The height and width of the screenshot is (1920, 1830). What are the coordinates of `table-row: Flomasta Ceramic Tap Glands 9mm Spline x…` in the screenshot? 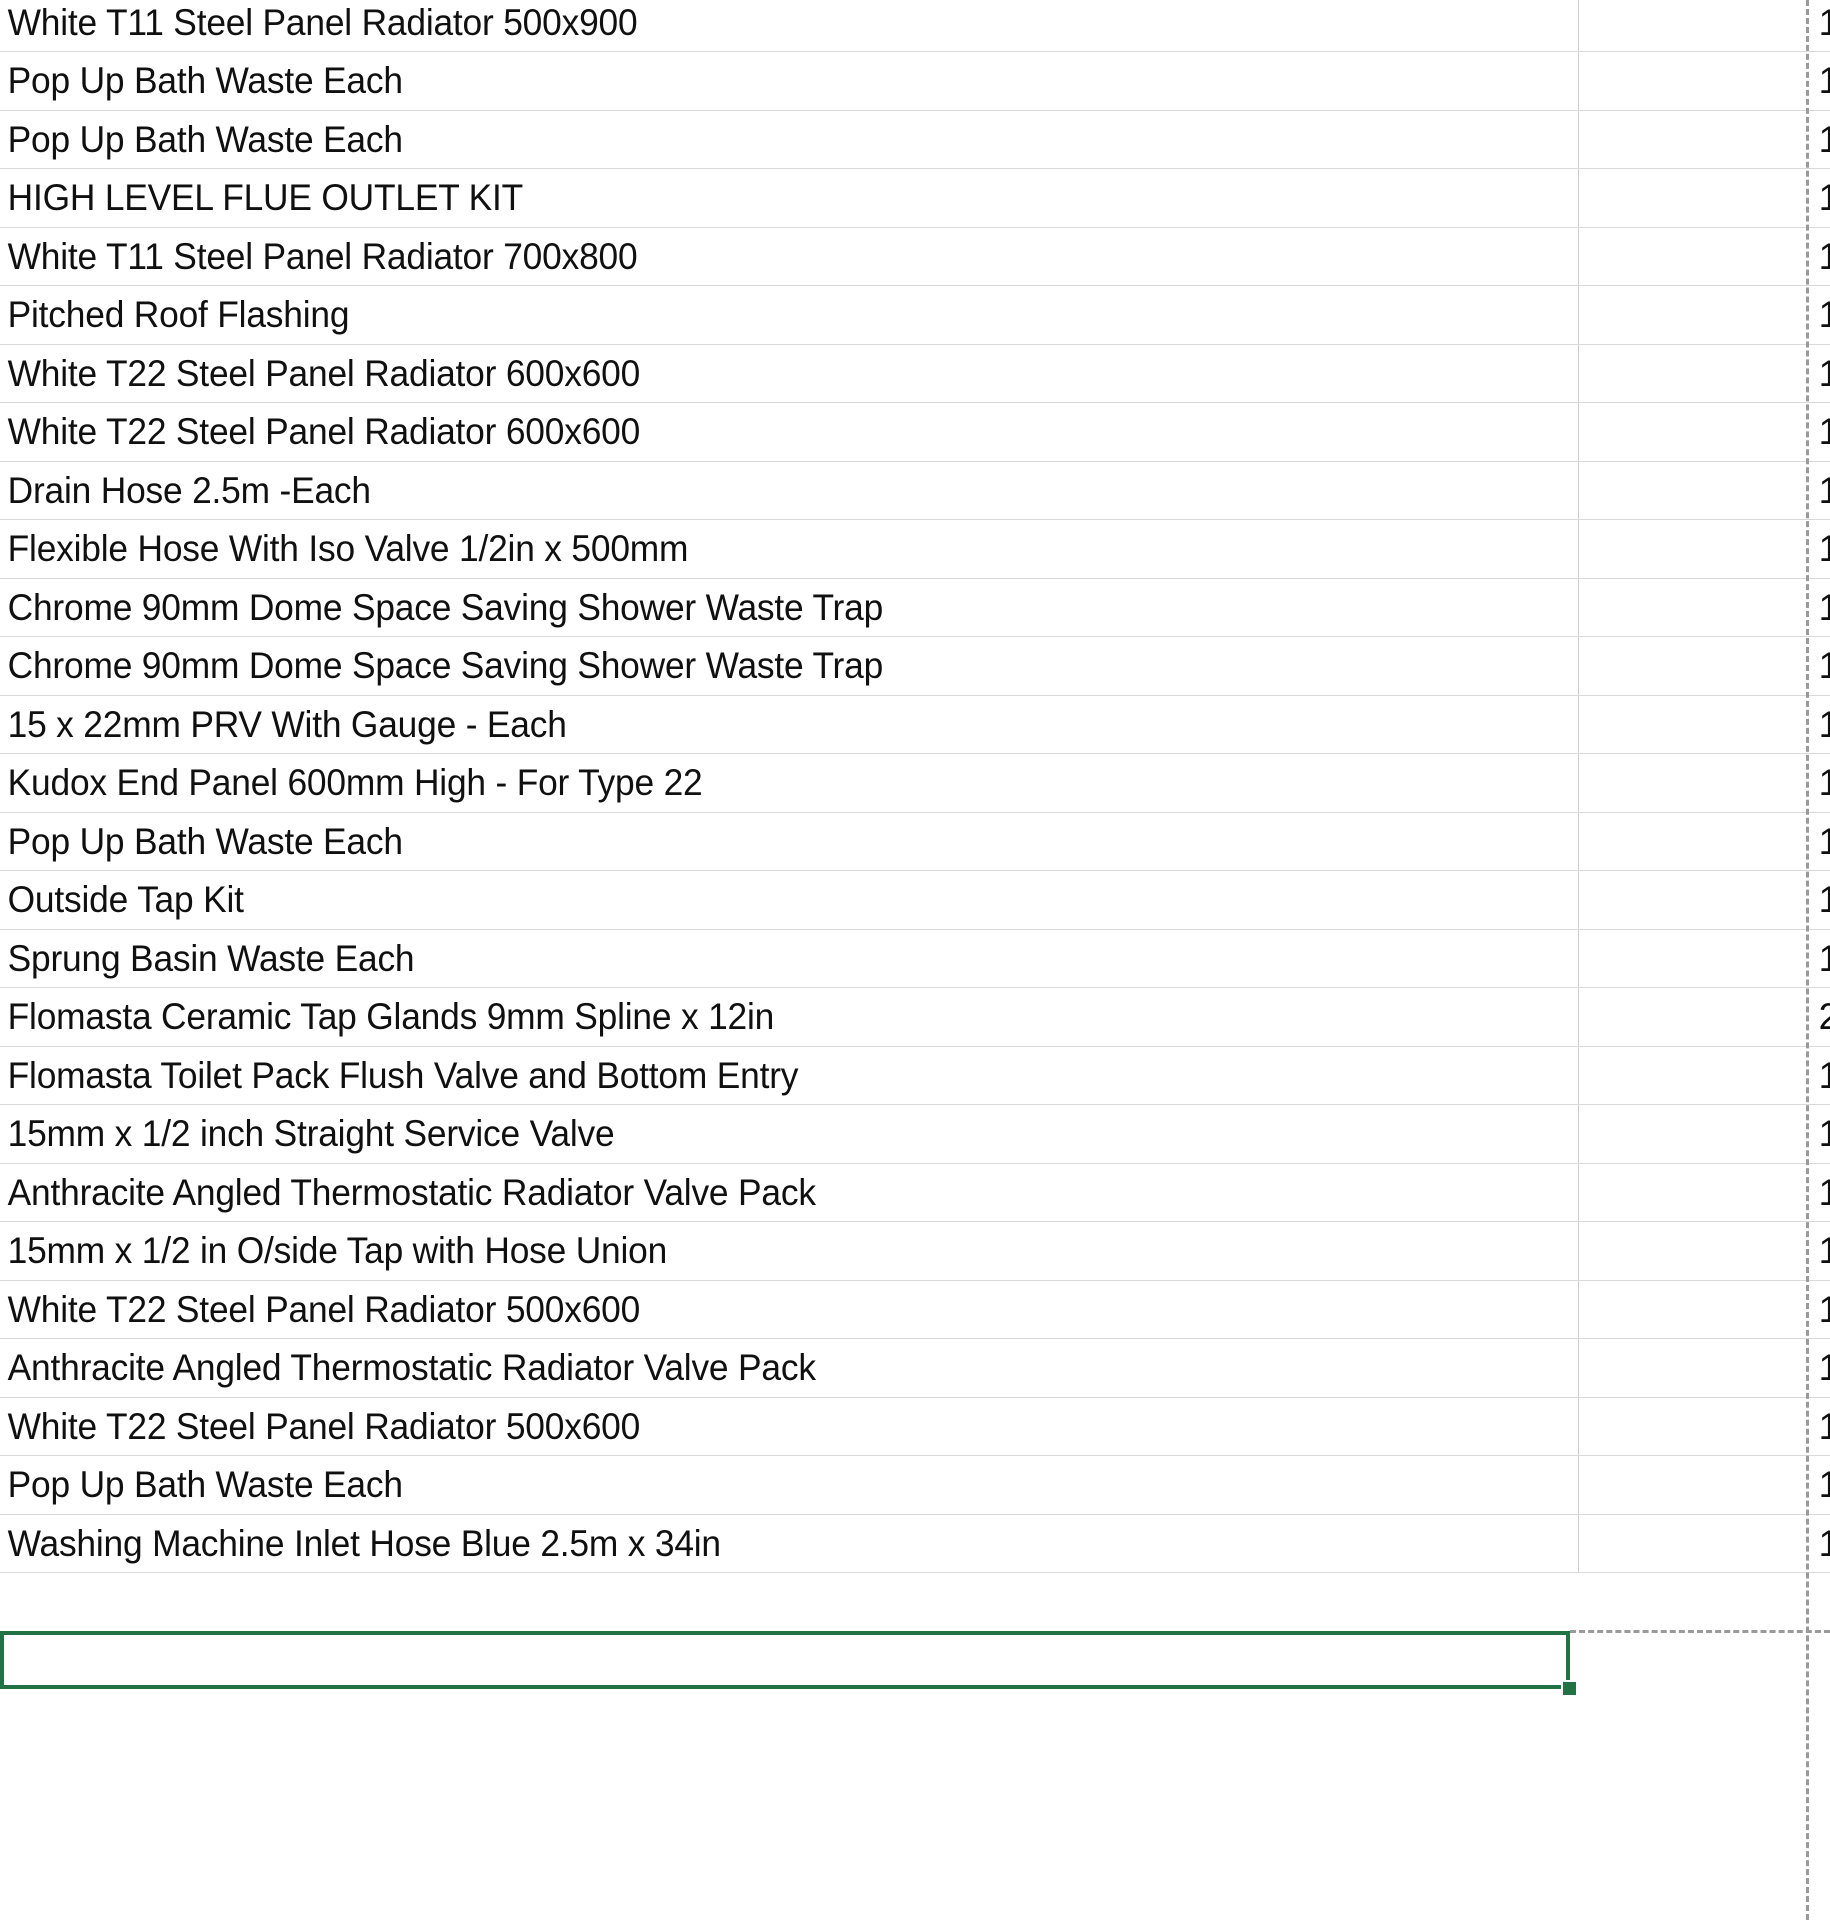 It's located at (915, 1017).